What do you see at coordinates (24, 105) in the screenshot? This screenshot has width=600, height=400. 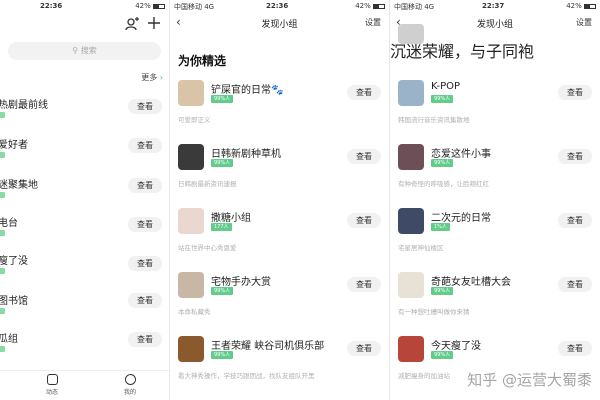 I see `group-name: 热剧最前线` at bounding box center [24, 105].